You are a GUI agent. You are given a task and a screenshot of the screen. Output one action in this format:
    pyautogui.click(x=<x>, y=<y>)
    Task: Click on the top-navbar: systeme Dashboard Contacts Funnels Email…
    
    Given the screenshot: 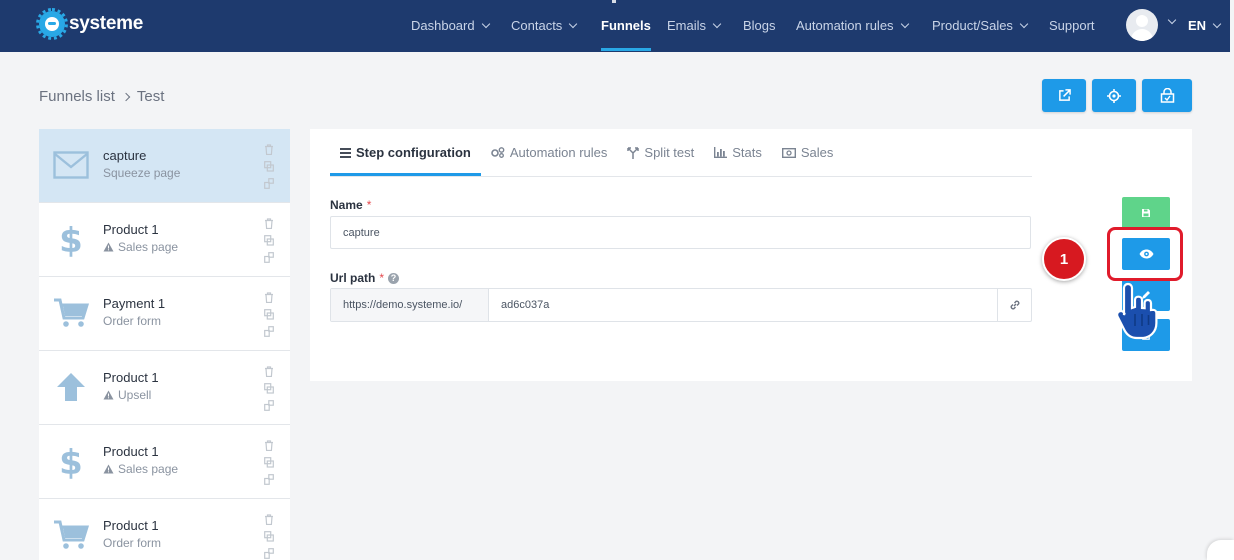 What is the action you would take?
    pyautogui.click(x=615, y=26)
    